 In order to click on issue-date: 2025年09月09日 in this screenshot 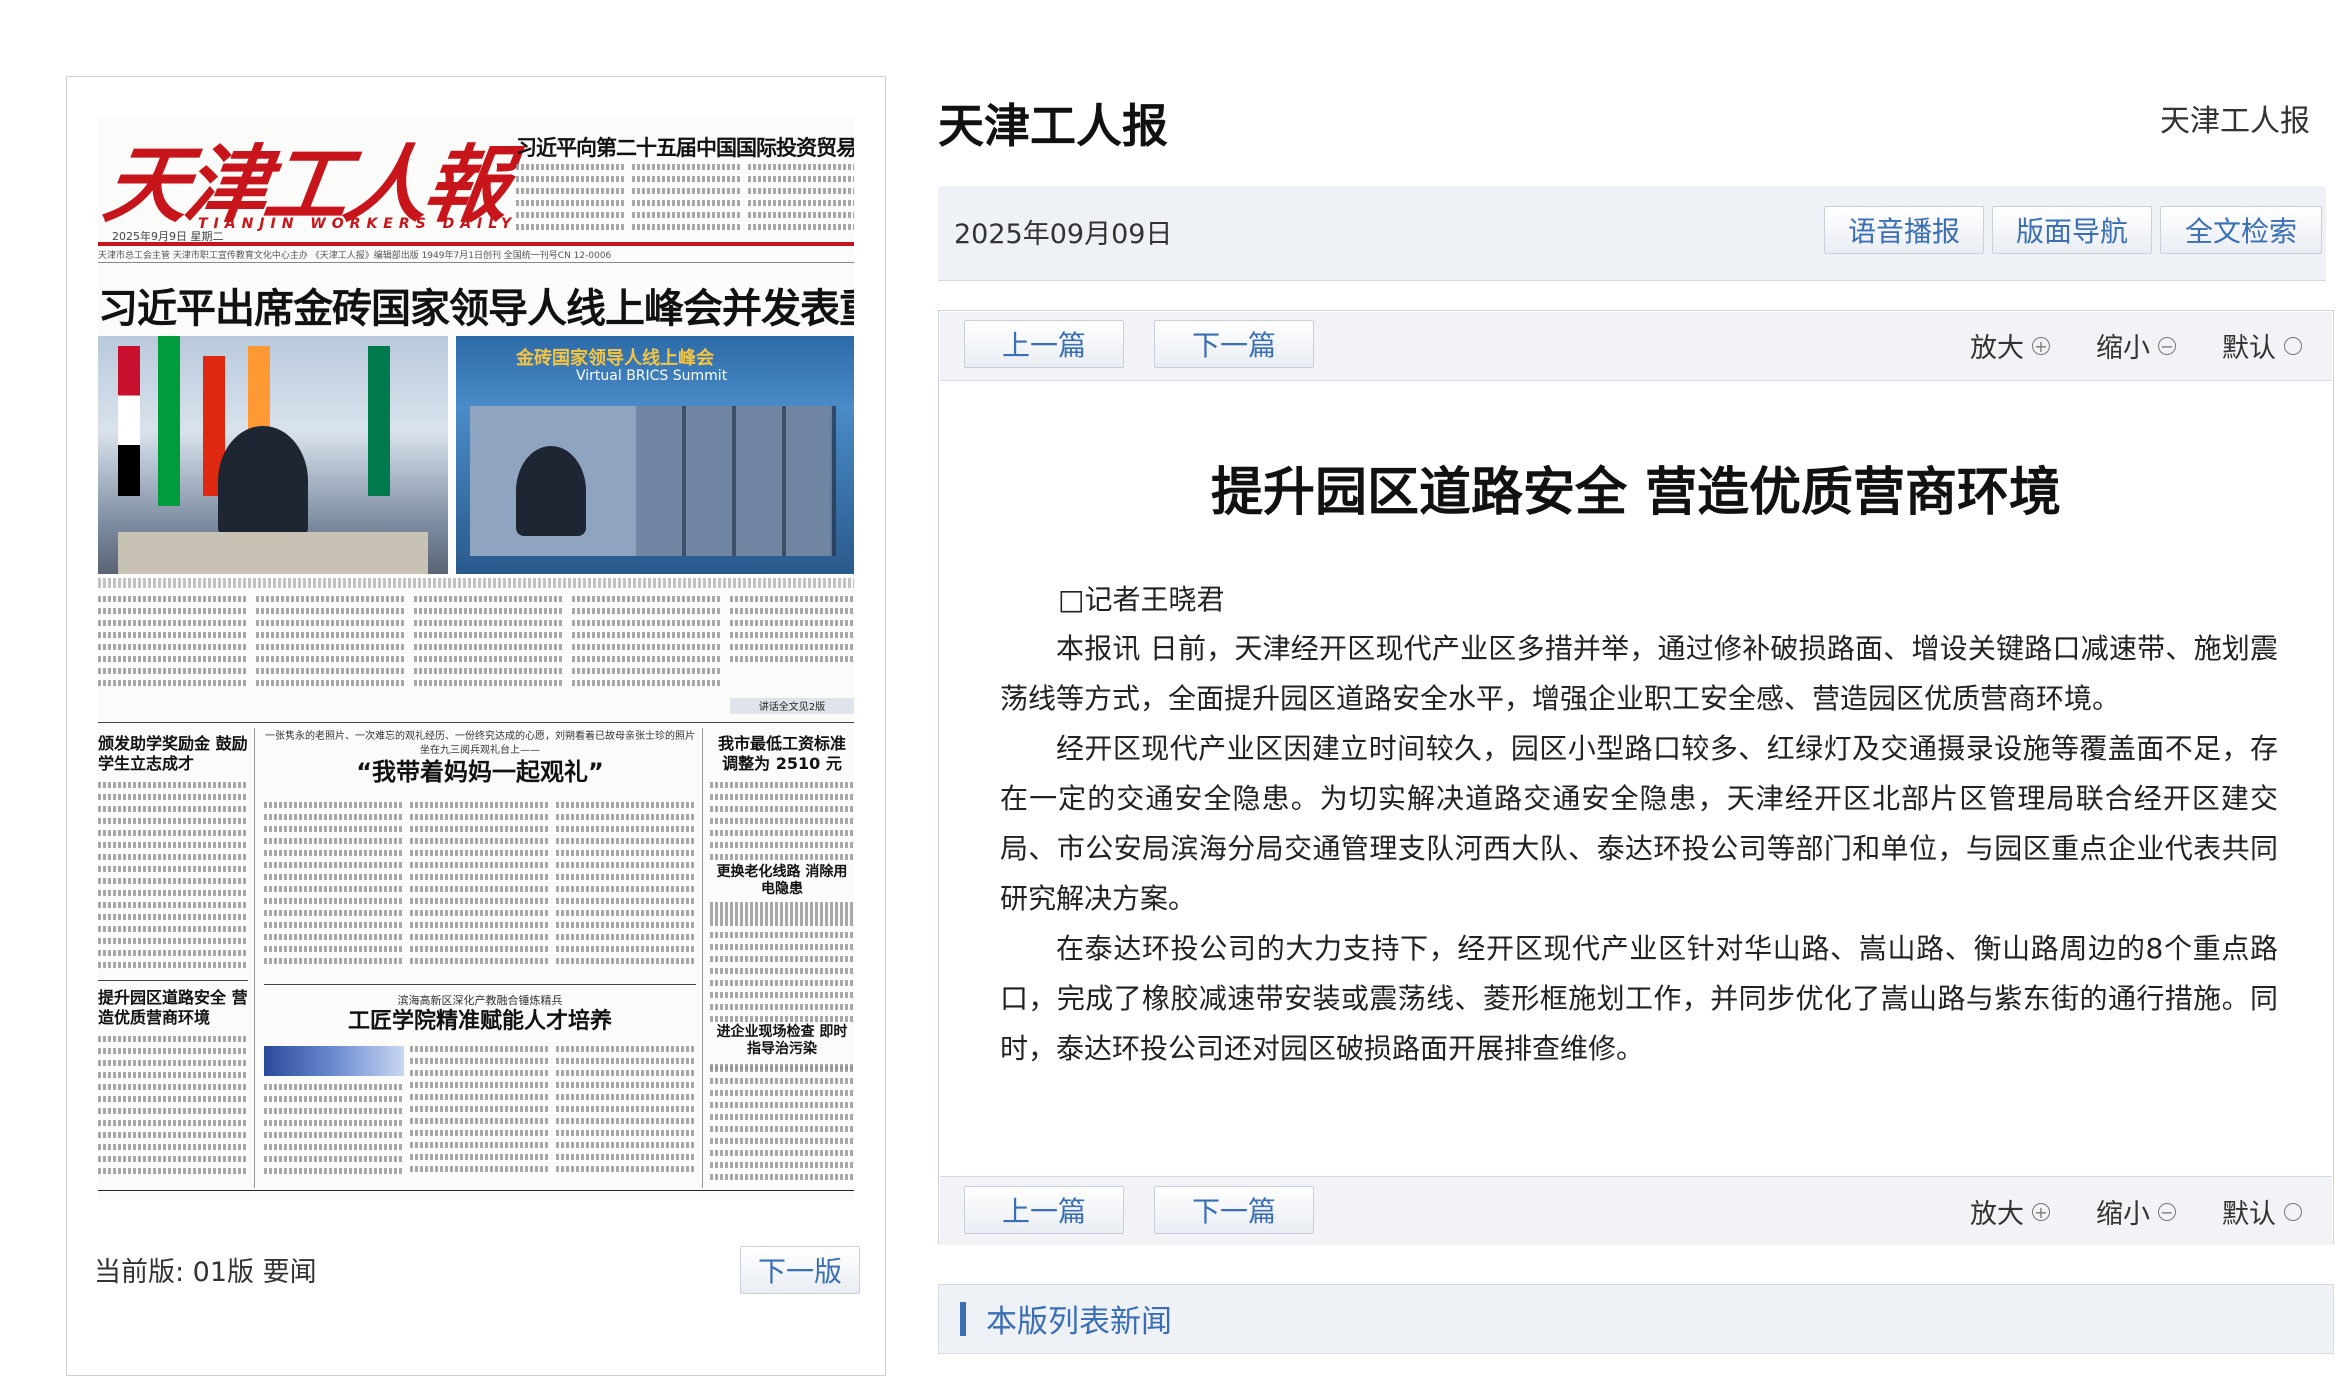, I will do `click(1063, 234)`.